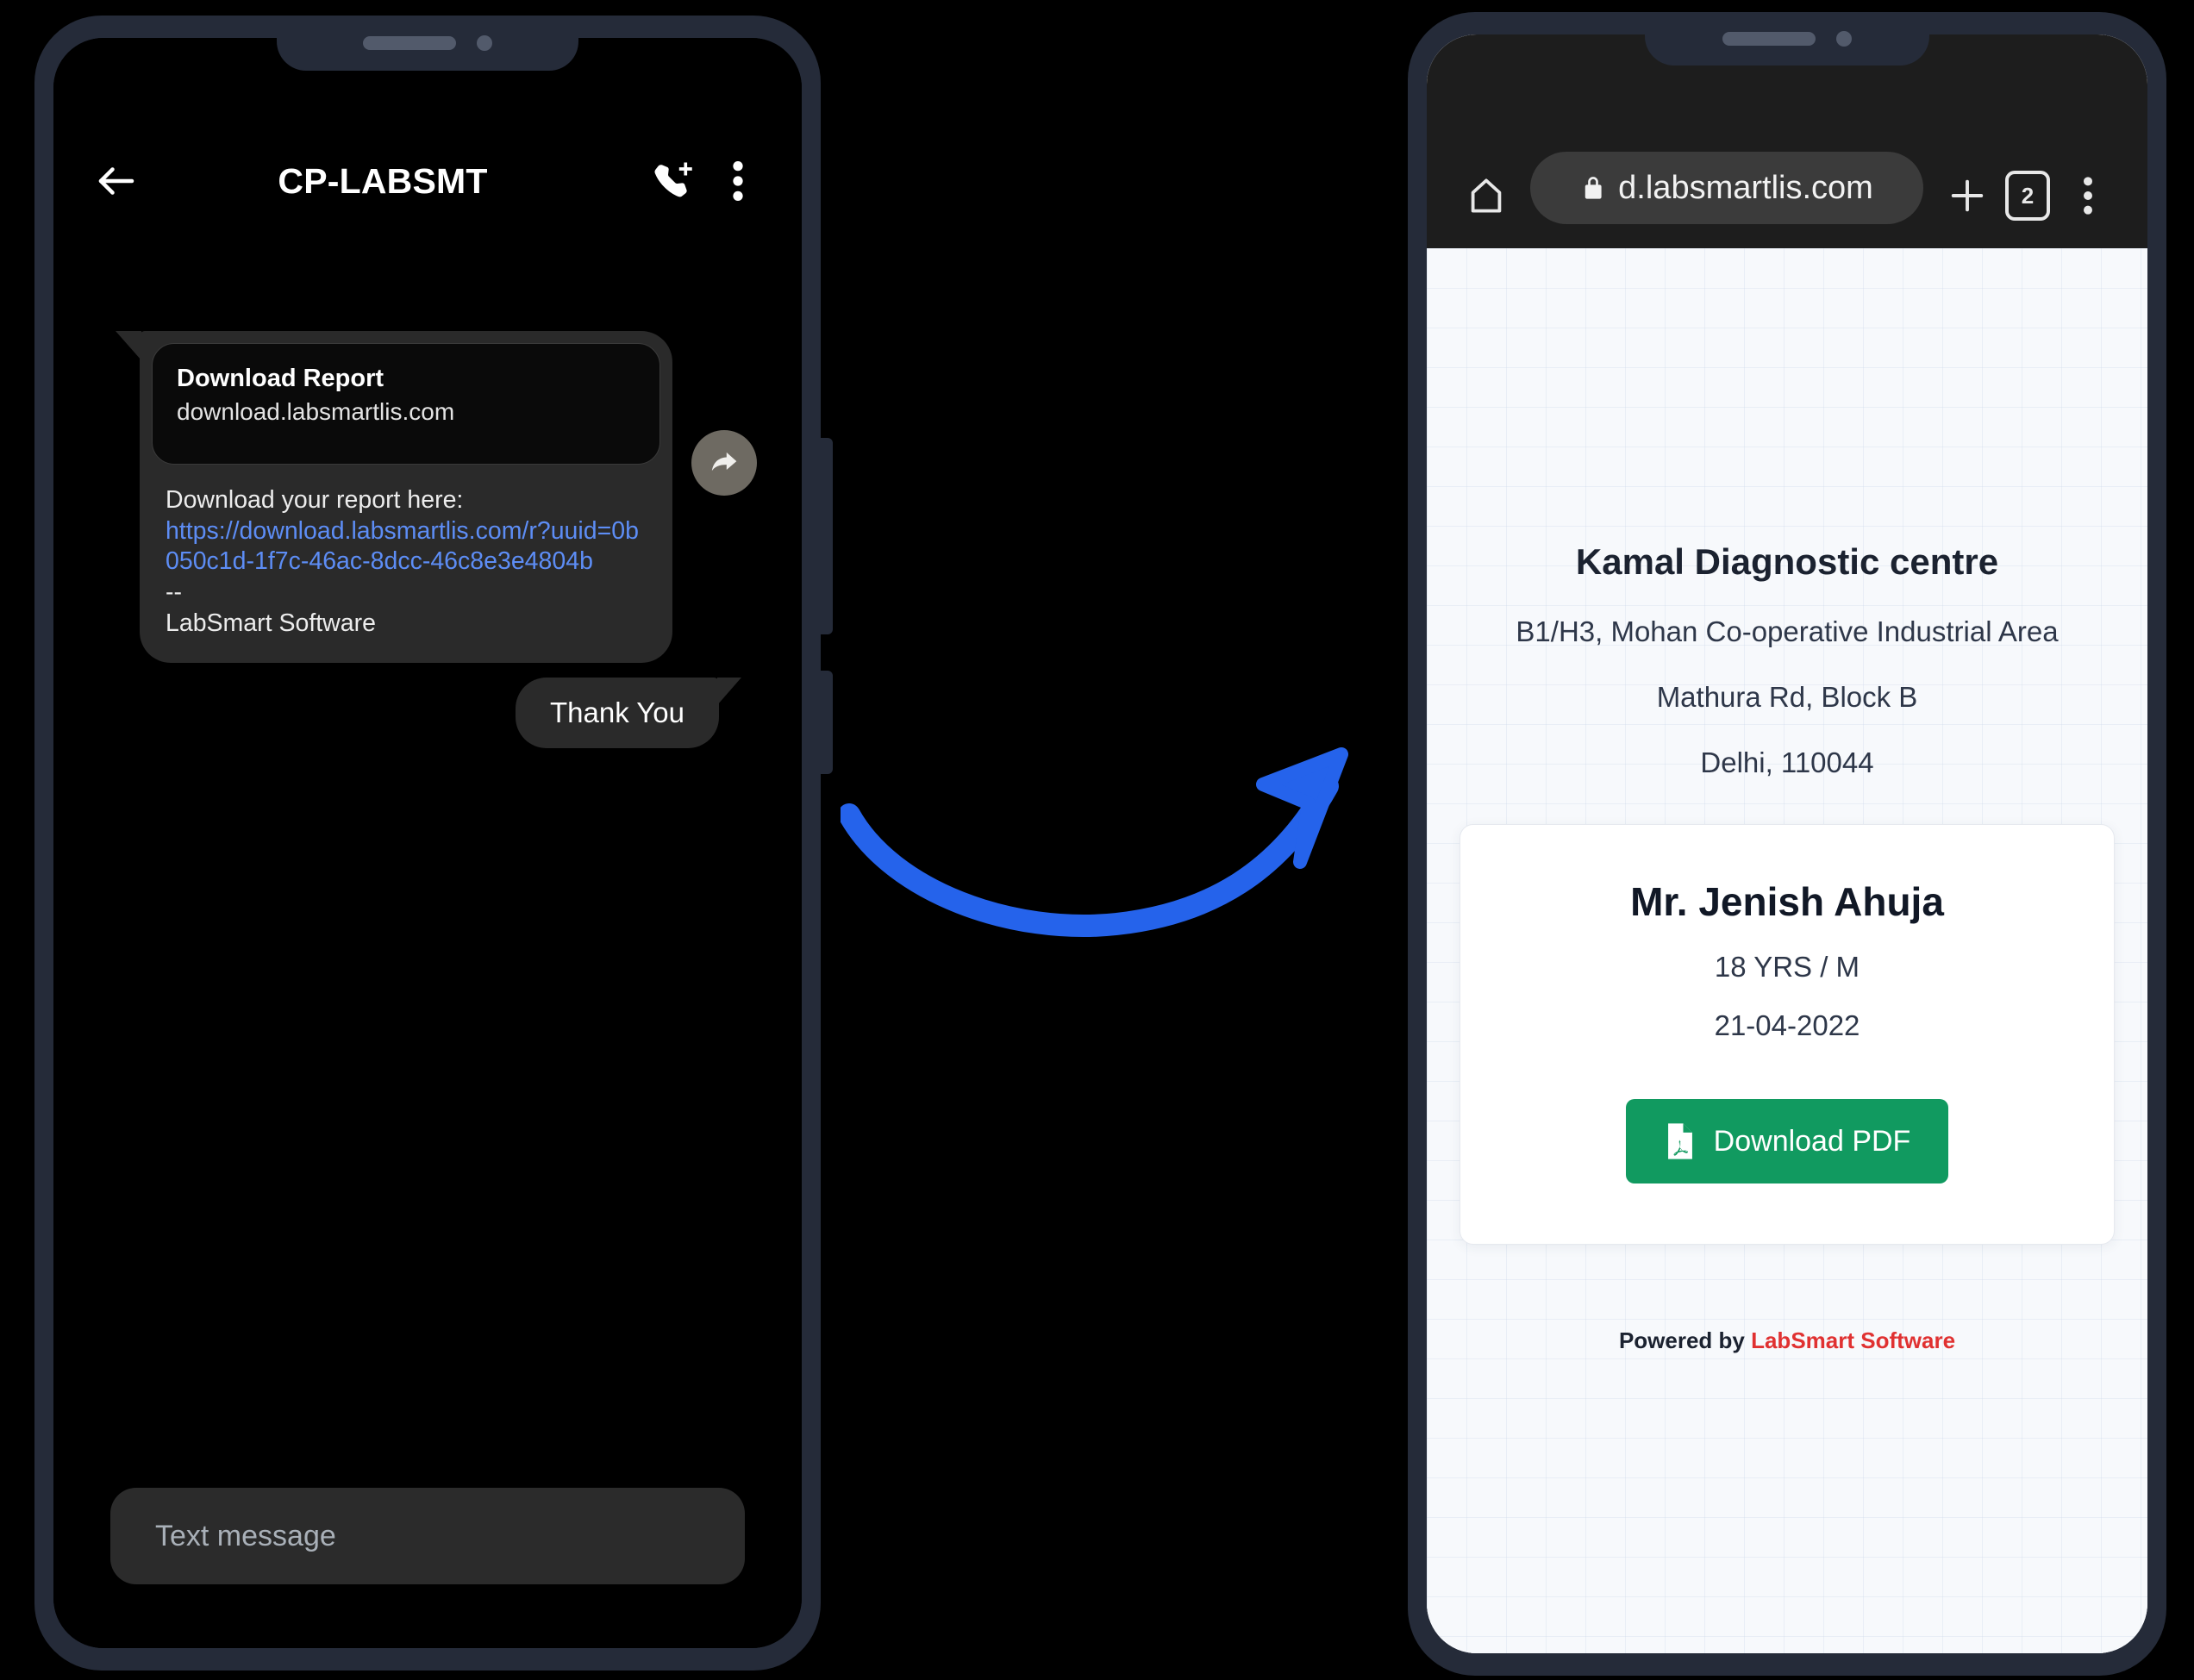 The height and width of the screenshot is (1680, 2194). What do you see at coordinates (672, 181) in the screenshot?
I see `phone-add-icon` at bounding box center [672, 181].